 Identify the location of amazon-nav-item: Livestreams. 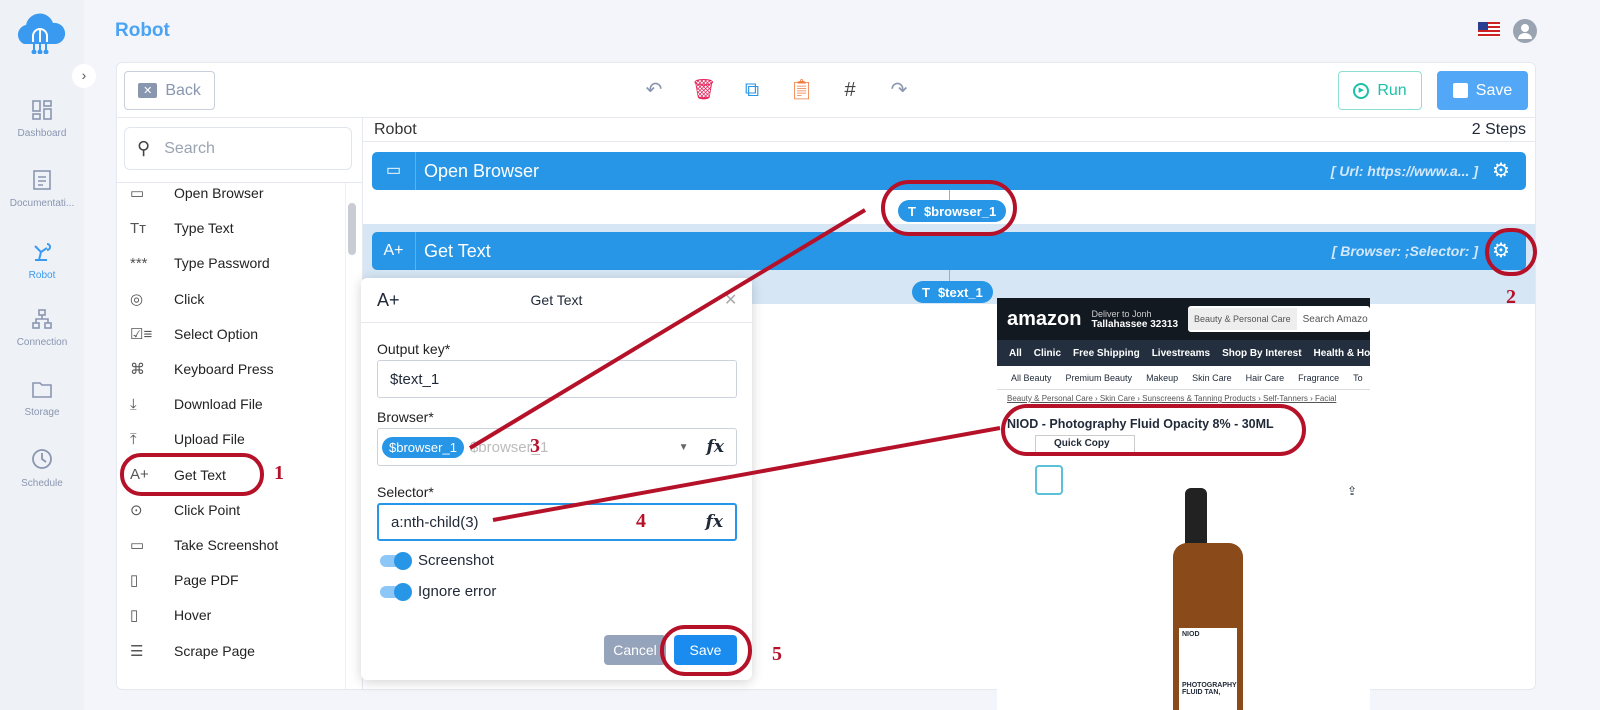
(1181, 353).